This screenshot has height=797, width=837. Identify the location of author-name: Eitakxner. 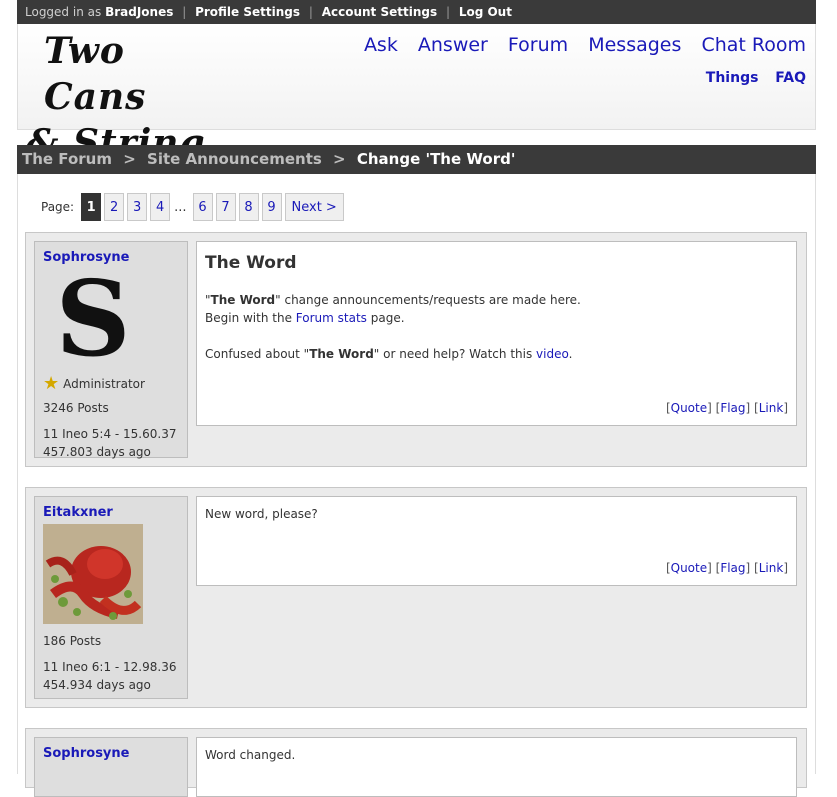
(111, 512).